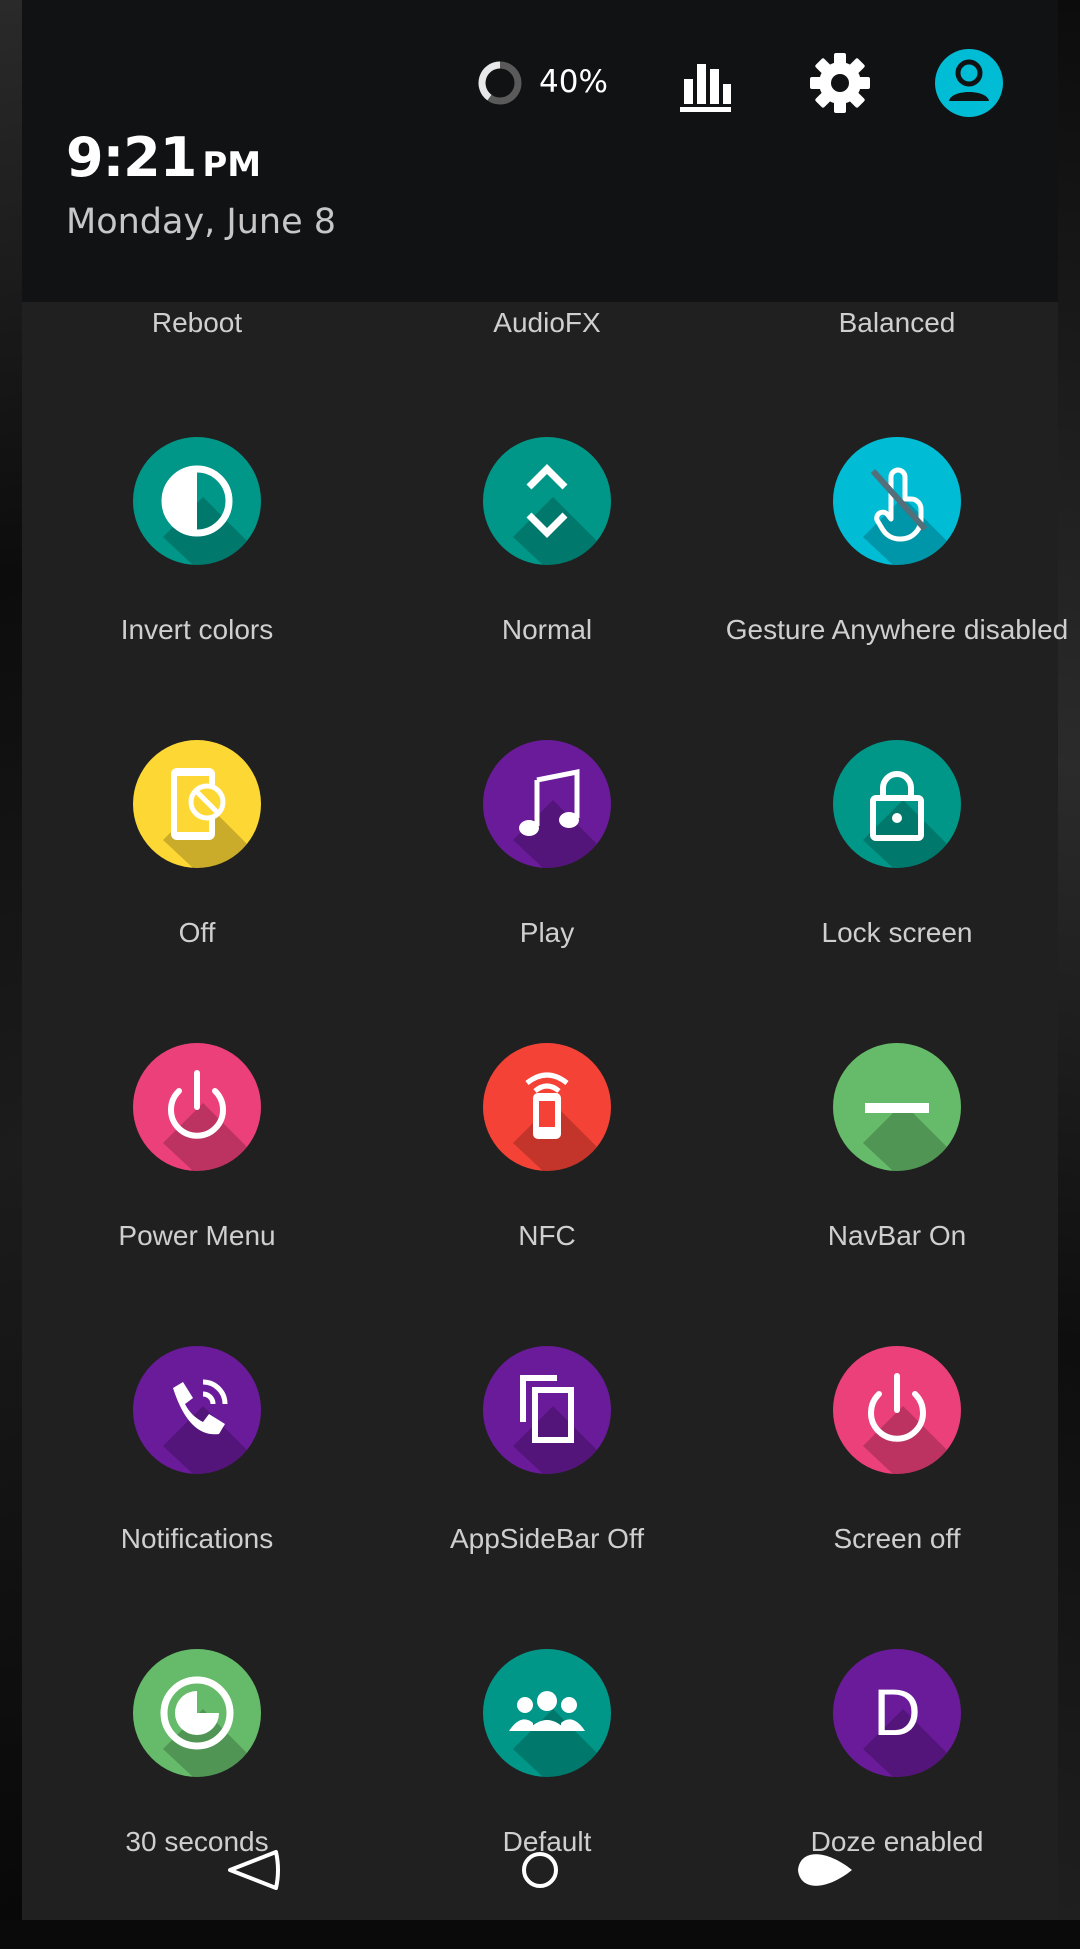  What do you see at coordinates (197, 1235) in the screenshot?
I see `tile-label: Power Menu` at bounding box center [197, 1235].